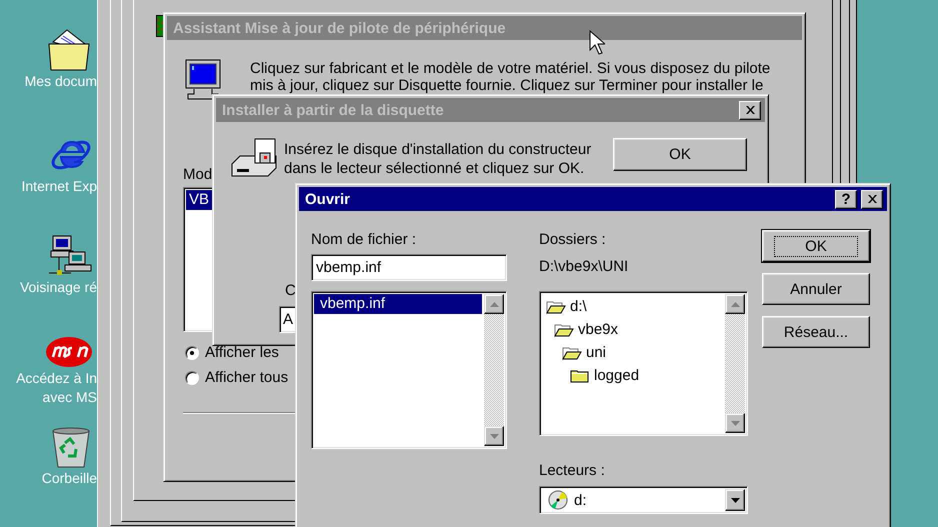 Image resolution: width=938 pixels, height=527 pixels. Describe the element at coordinates (409, 267) in the screenshot. I see `filename-field: vbemp.inf` at that location.